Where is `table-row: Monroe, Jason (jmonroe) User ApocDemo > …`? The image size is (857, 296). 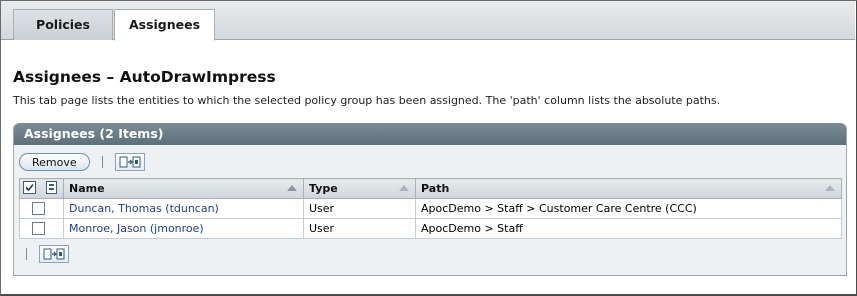
table-row: Monroe, Jason (jmonroe) User ApocDemo > … is located at coordinates (430, 228).